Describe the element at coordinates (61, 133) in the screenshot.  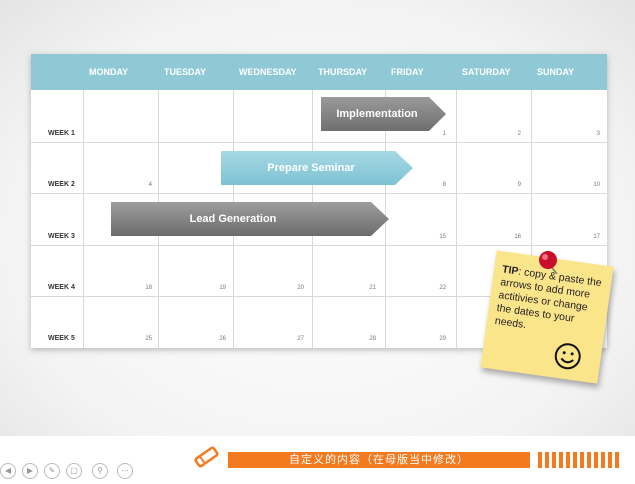
I see `week-label: WEEK 1` at that location.